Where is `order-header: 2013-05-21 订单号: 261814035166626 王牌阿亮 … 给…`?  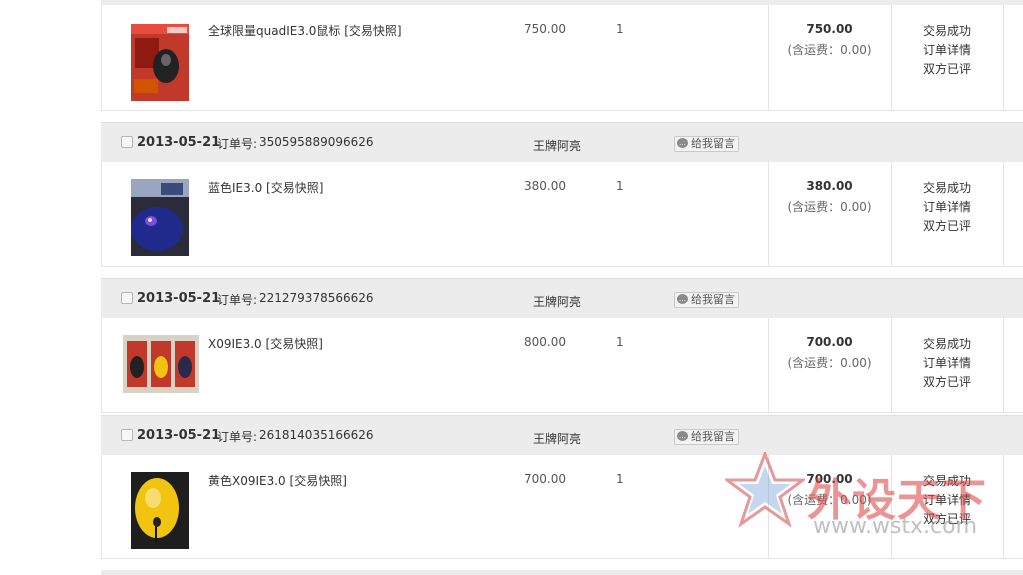
order-header: 2013-05-21 订单号: 261814035166626 王牌阿亮 … 给… is located at coordinates (562, 435).